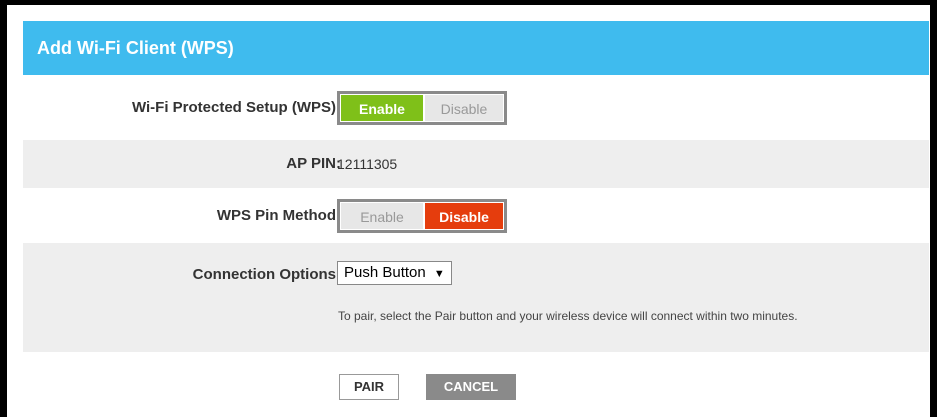 This screenshot has width=937, height=417. What do you see at coordinates (236, 107) in the screenshot?
I see `wps-label: Wi-Fi Protected Setup (WPS):` at bounding box center [236, 107].